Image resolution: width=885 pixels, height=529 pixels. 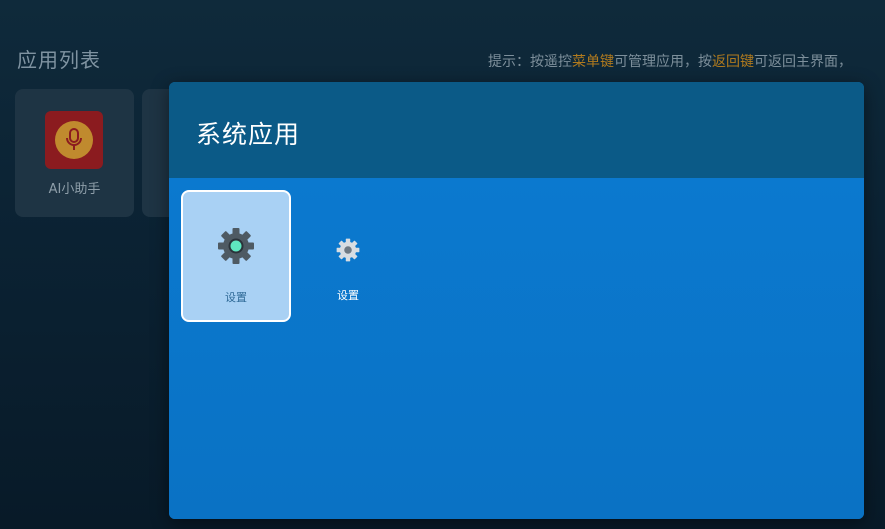 I want to click on hint-back-key: 返回键, so click(x=733, y=62).